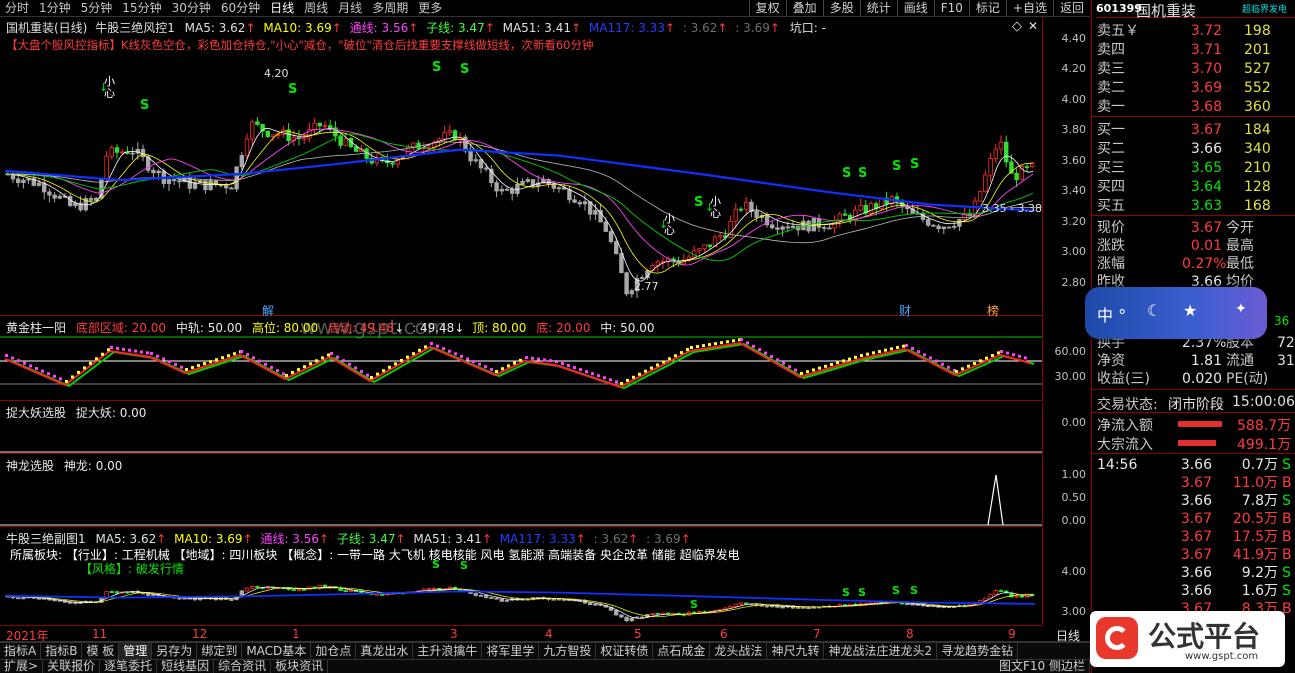  What do you see at coordinates (611, 539) in the screenshot?
I see `extra-value-1: : 3.62` at bounding box center [611, 539].